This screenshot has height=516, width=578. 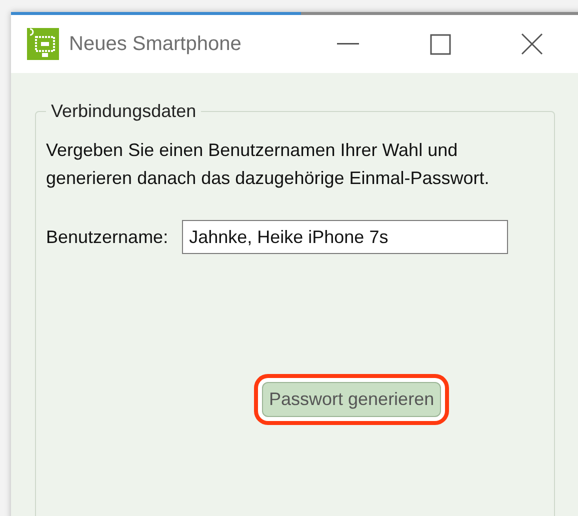 I want to click on window-title: Neues Smartphone, so click(x=155, y=44).